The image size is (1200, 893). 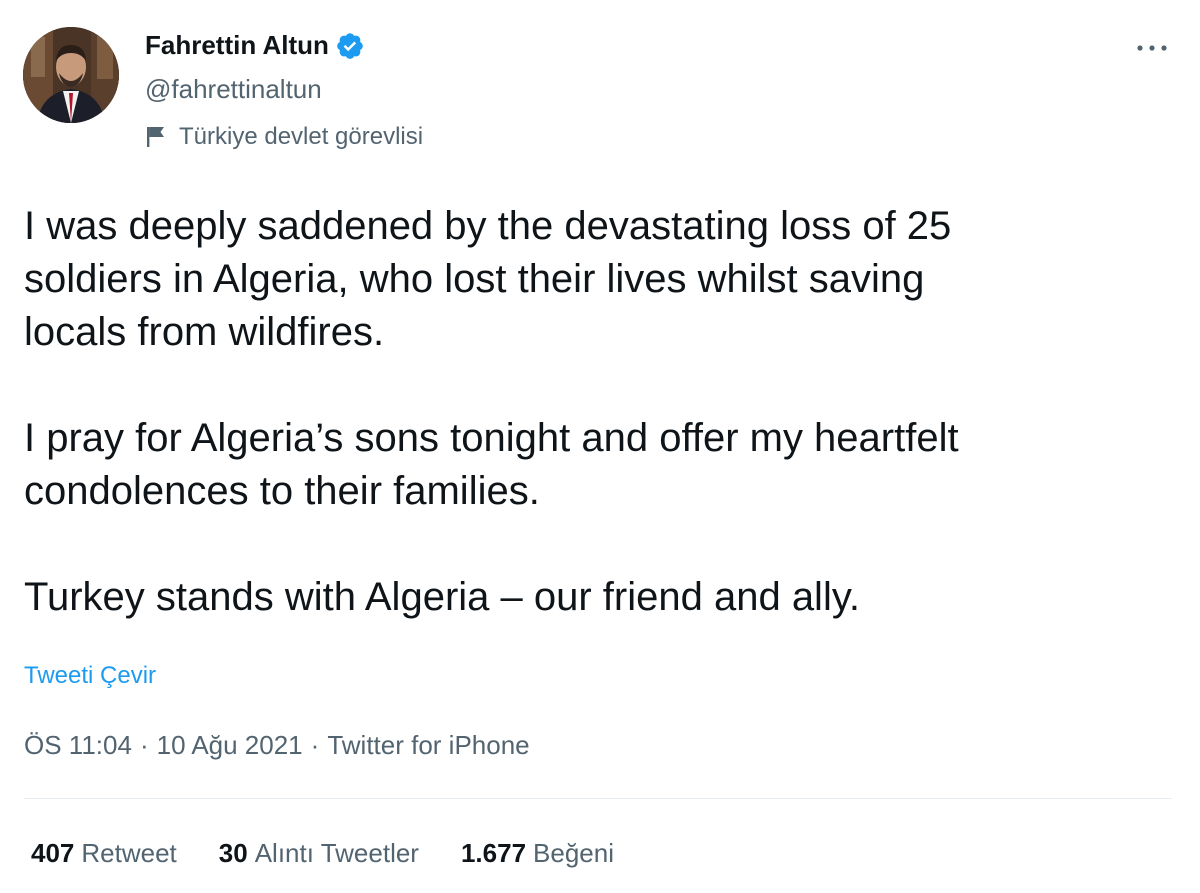 I want to click on tweet-metadata: ÖS 11:04 · 10 Ağu 2021 · Twitter for iPhone, so click(x=277, y=745).